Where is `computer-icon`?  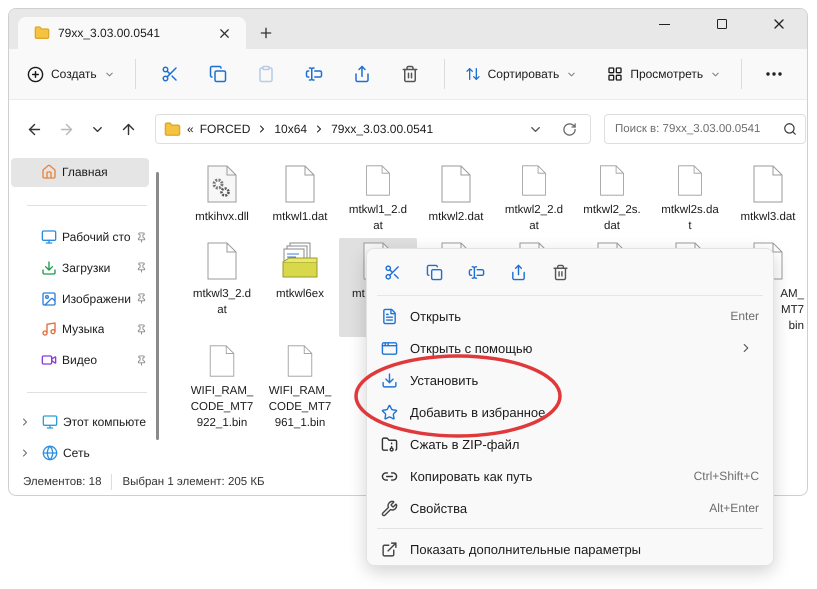 computer-icon is located at coordinates (50, 422).